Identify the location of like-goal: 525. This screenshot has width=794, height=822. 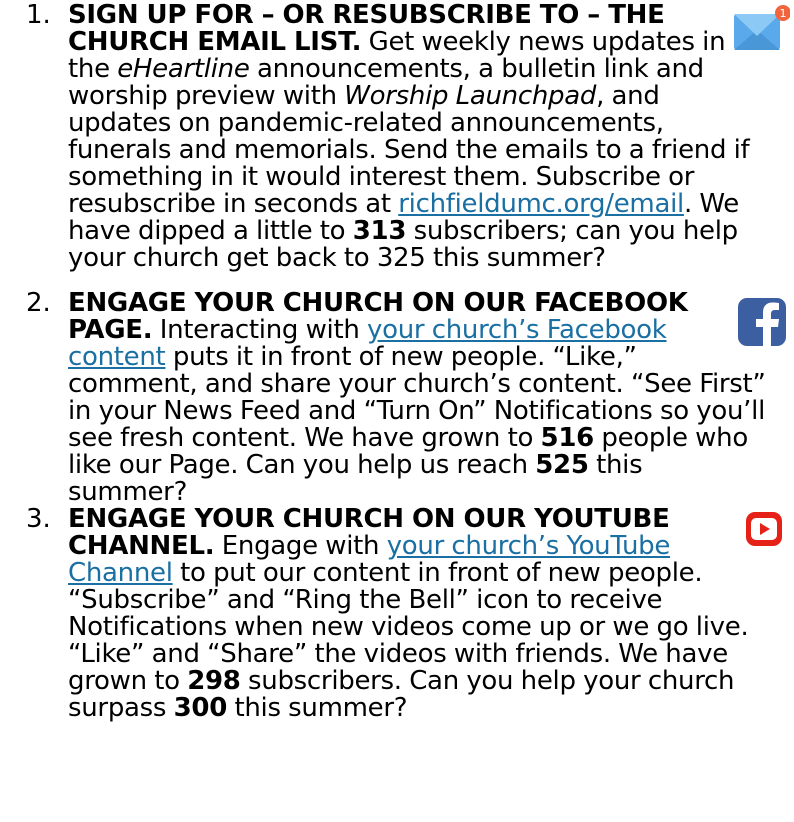
(562, 465).